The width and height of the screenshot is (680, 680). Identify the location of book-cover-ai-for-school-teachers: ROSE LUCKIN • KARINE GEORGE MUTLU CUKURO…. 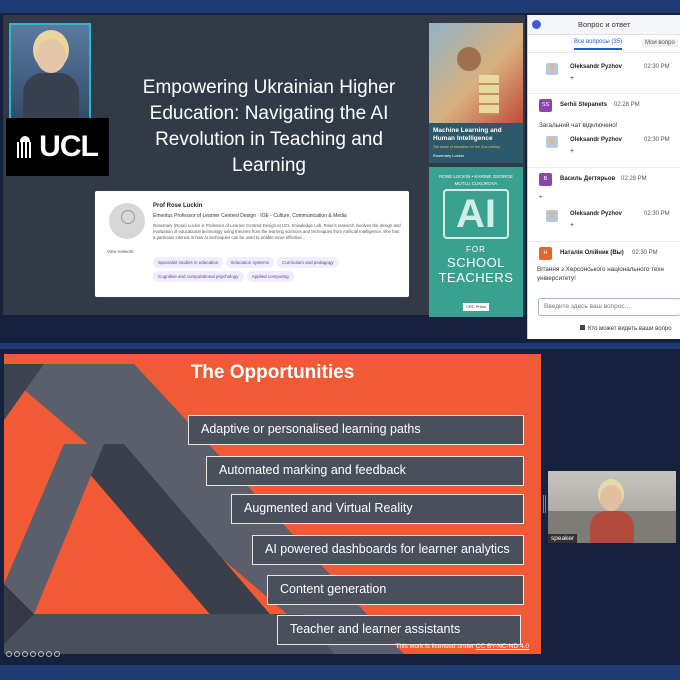
(476, 242).